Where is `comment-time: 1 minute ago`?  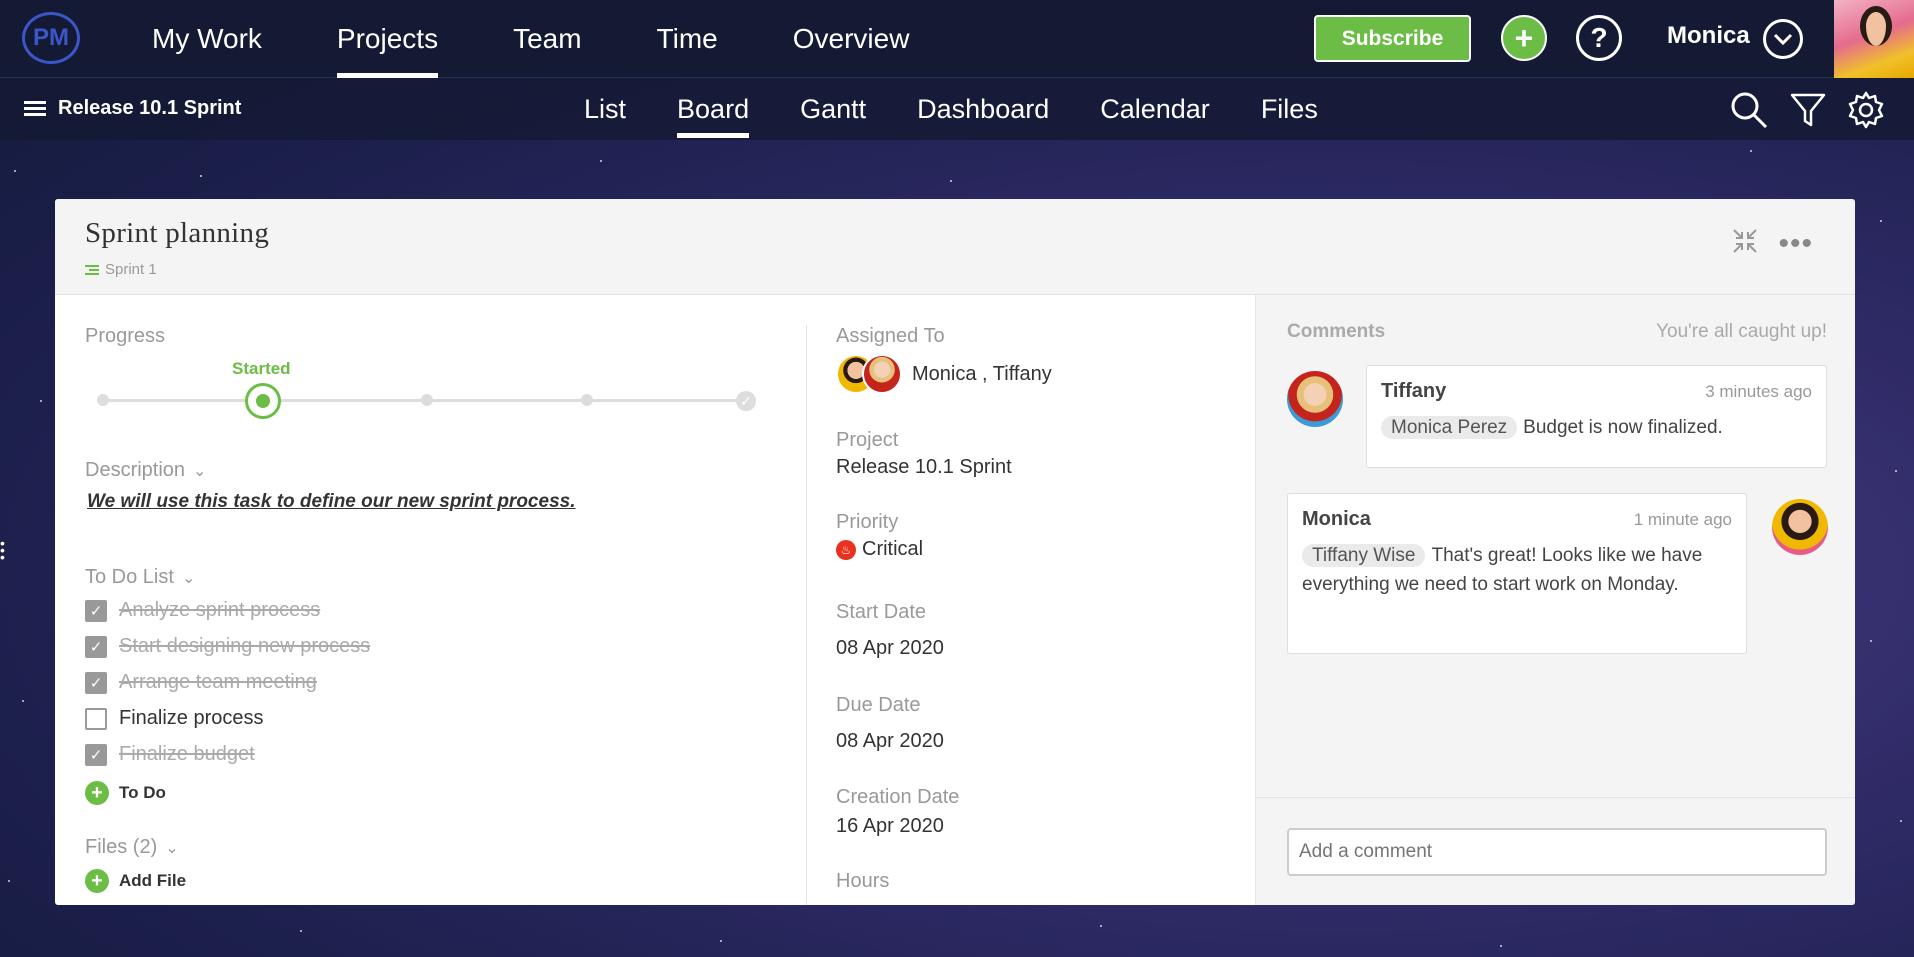
comment-time: 1 minute ago is located at coordinates (1682, 519).